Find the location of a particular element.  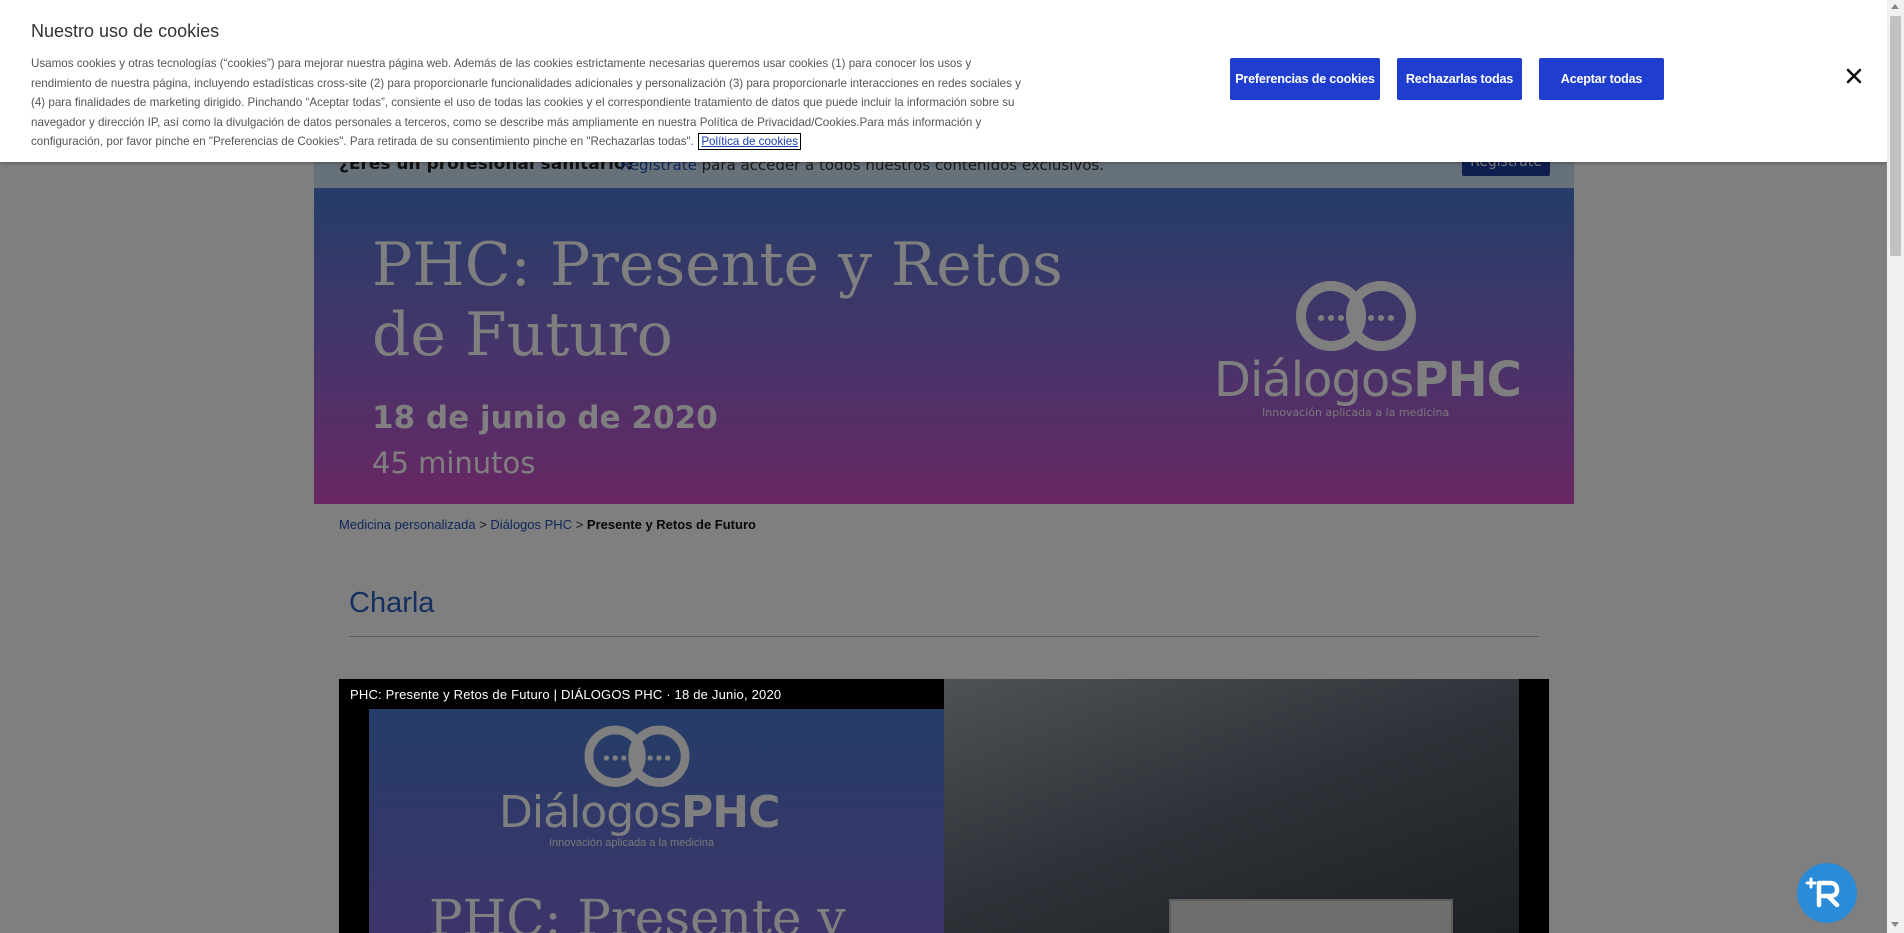

chat-assistant-button is located at coordinates (1827, 893).